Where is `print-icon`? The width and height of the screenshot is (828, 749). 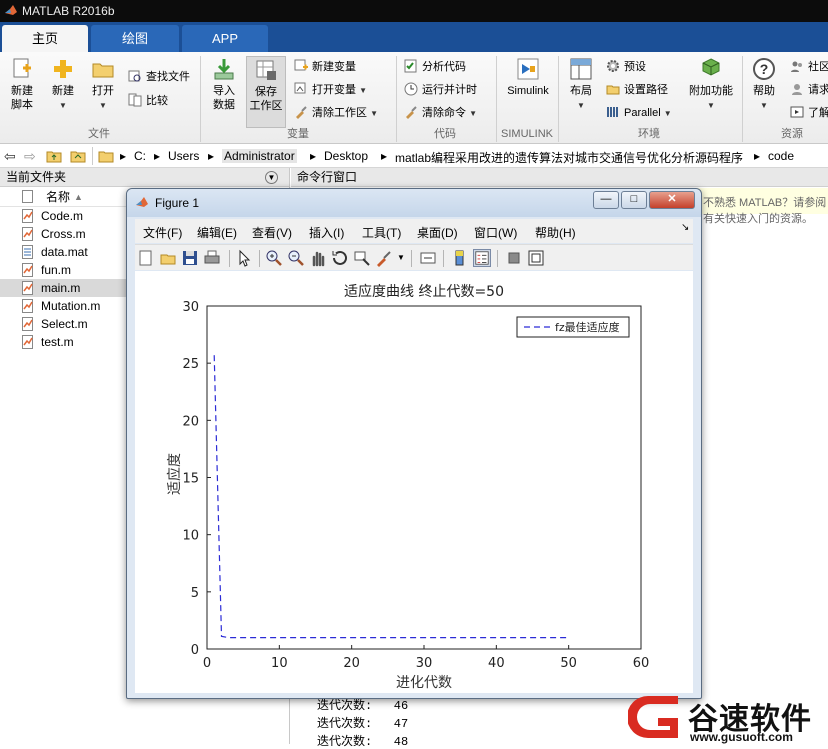 print-icon is located at coordinates (212, 258).